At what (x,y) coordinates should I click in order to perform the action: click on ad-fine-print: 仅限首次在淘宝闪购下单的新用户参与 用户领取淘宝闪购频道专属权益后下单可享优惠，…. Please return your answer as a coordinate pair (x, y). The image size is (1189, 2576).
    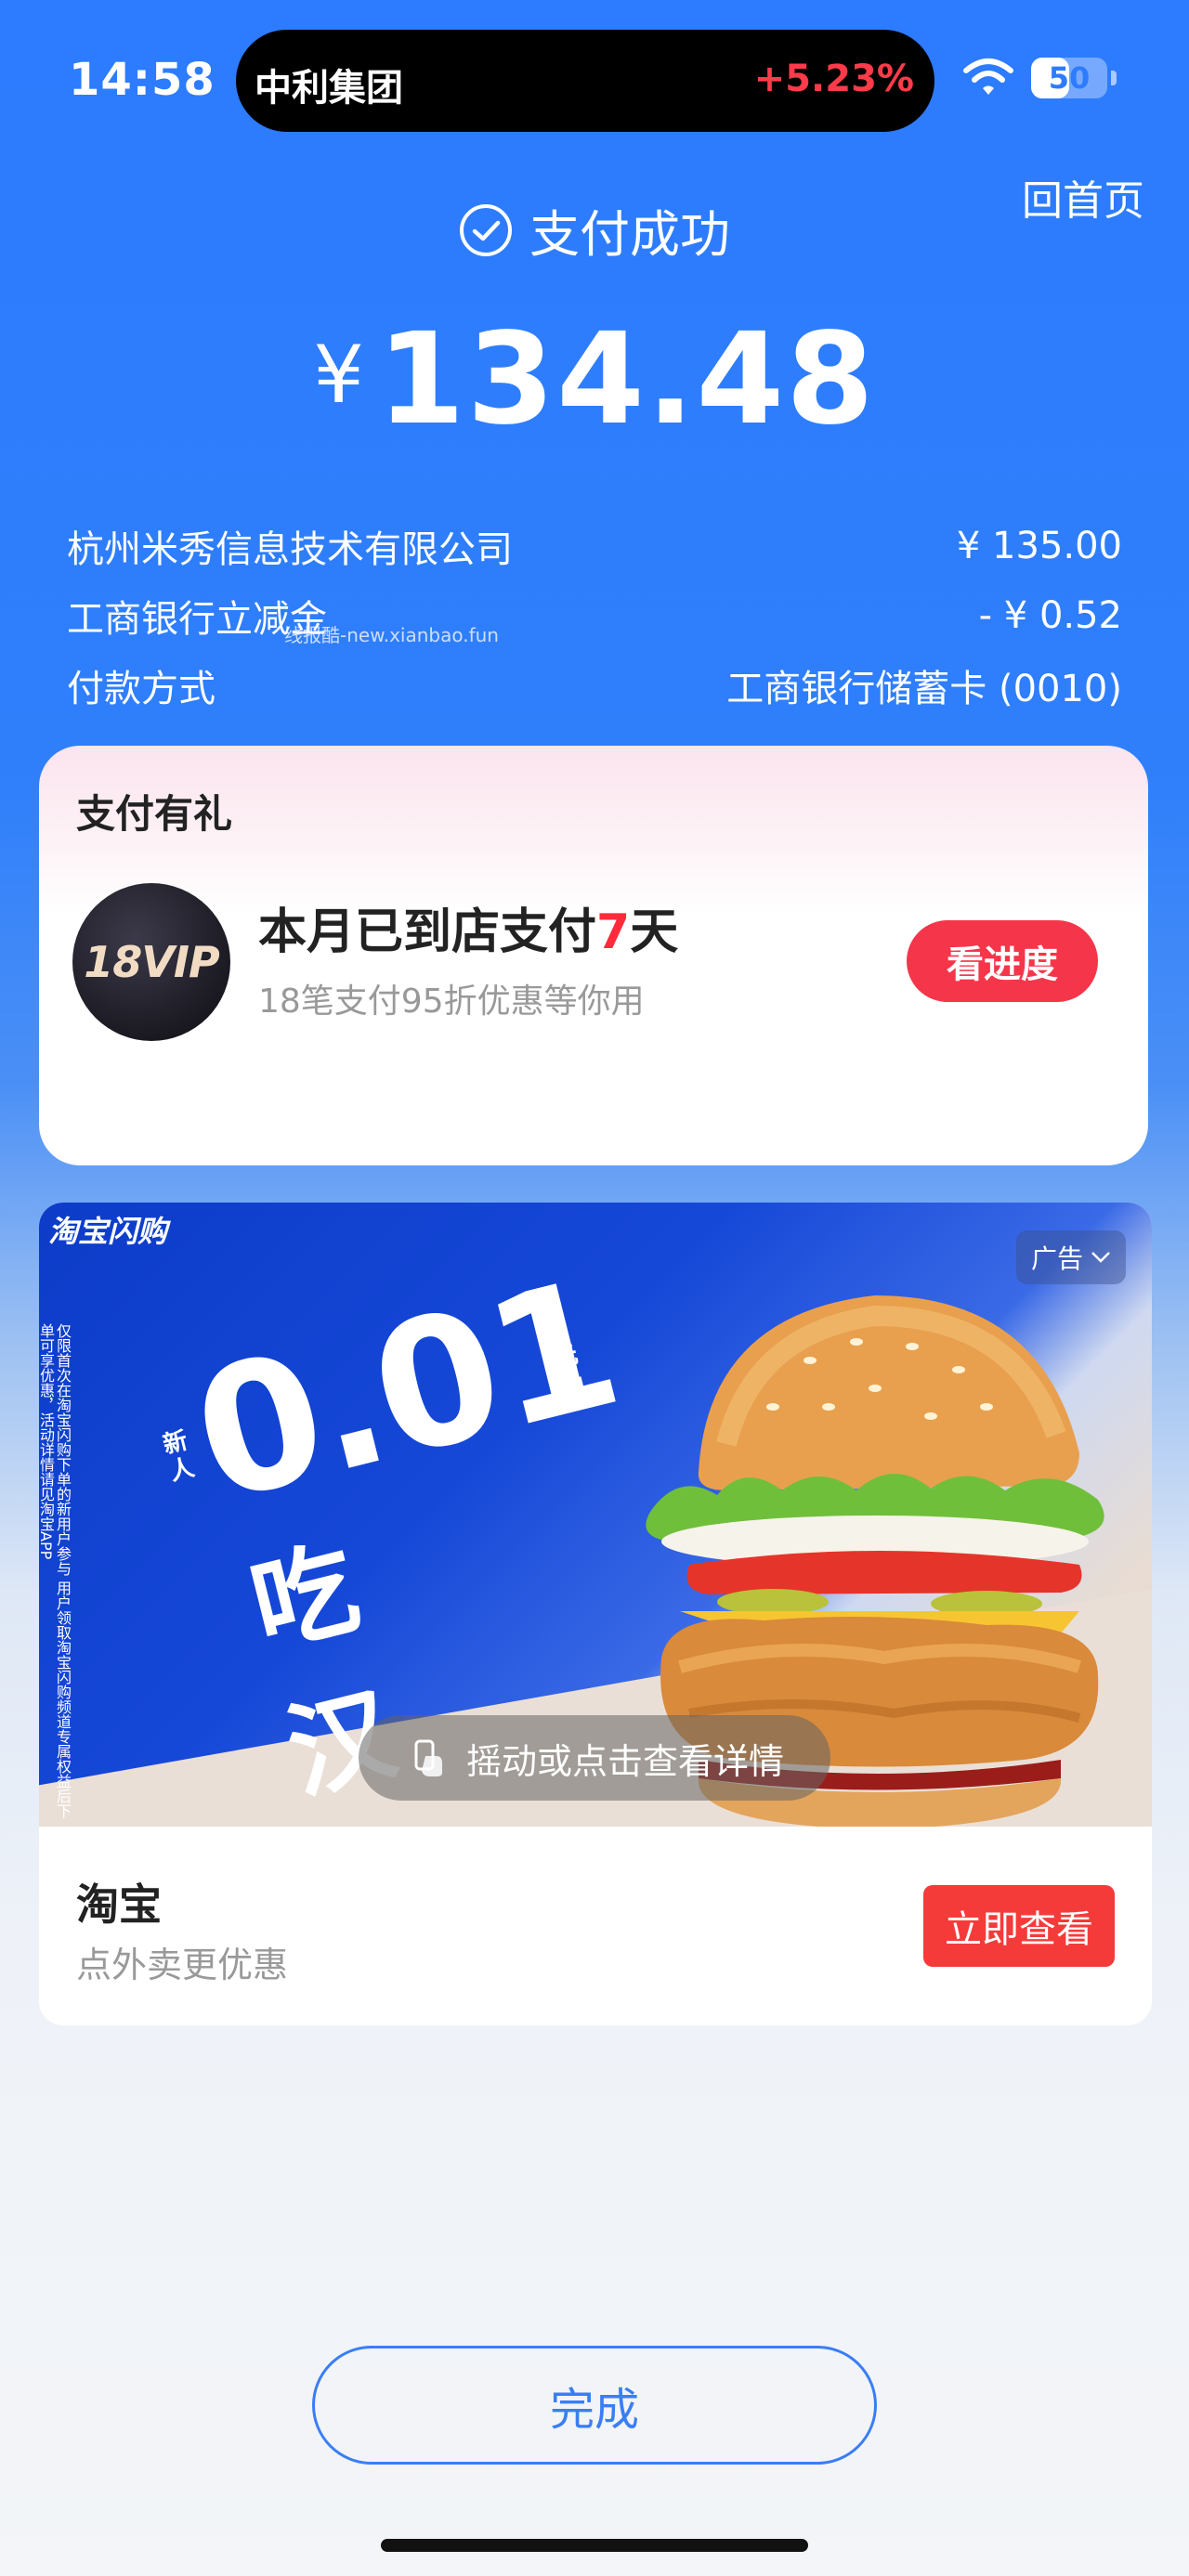
    Looking at the image, I should click on (56, 1571).